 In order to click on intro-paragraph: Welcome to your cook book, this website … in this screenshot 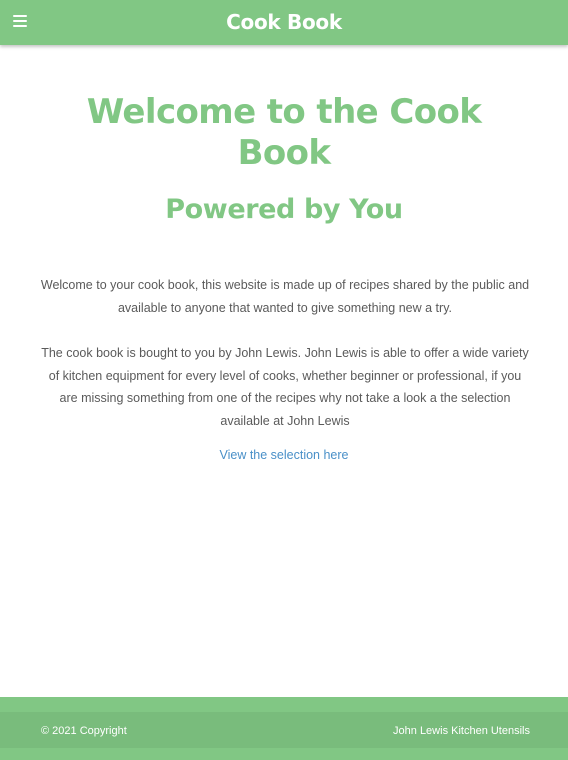, I will do `click(285, 296)`.